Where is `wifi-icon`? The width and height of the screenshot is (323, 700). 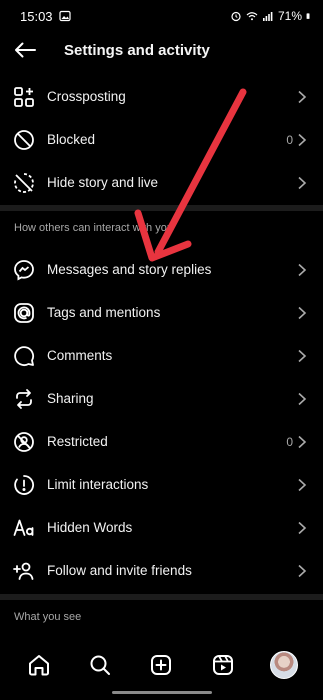 wifi-icon is located at coordinates (252, 16).